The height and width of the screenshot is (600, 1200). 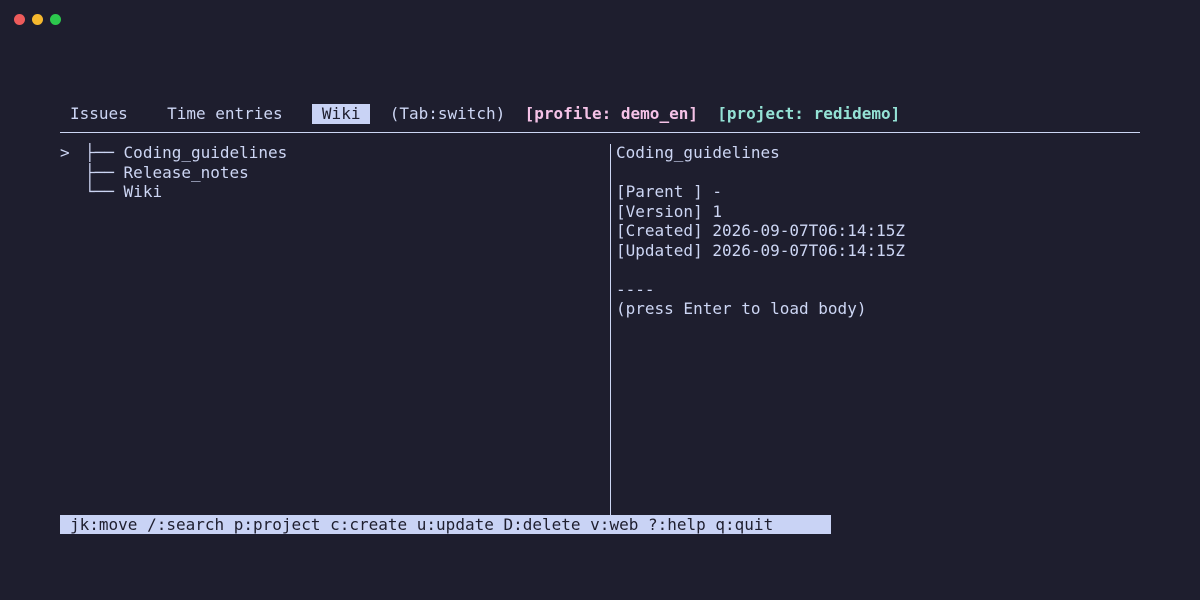 What do you see at coordinates (55, 19) in the screenshot?
I see `maximize-window-button` at bounding box center [55, 19].